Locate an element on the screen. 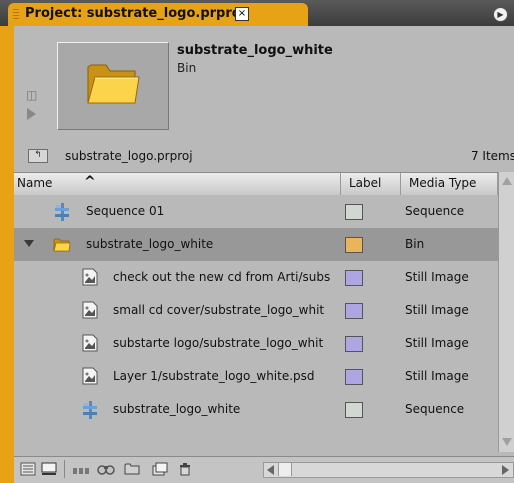  play-icon is located at coordinates (31, 114).